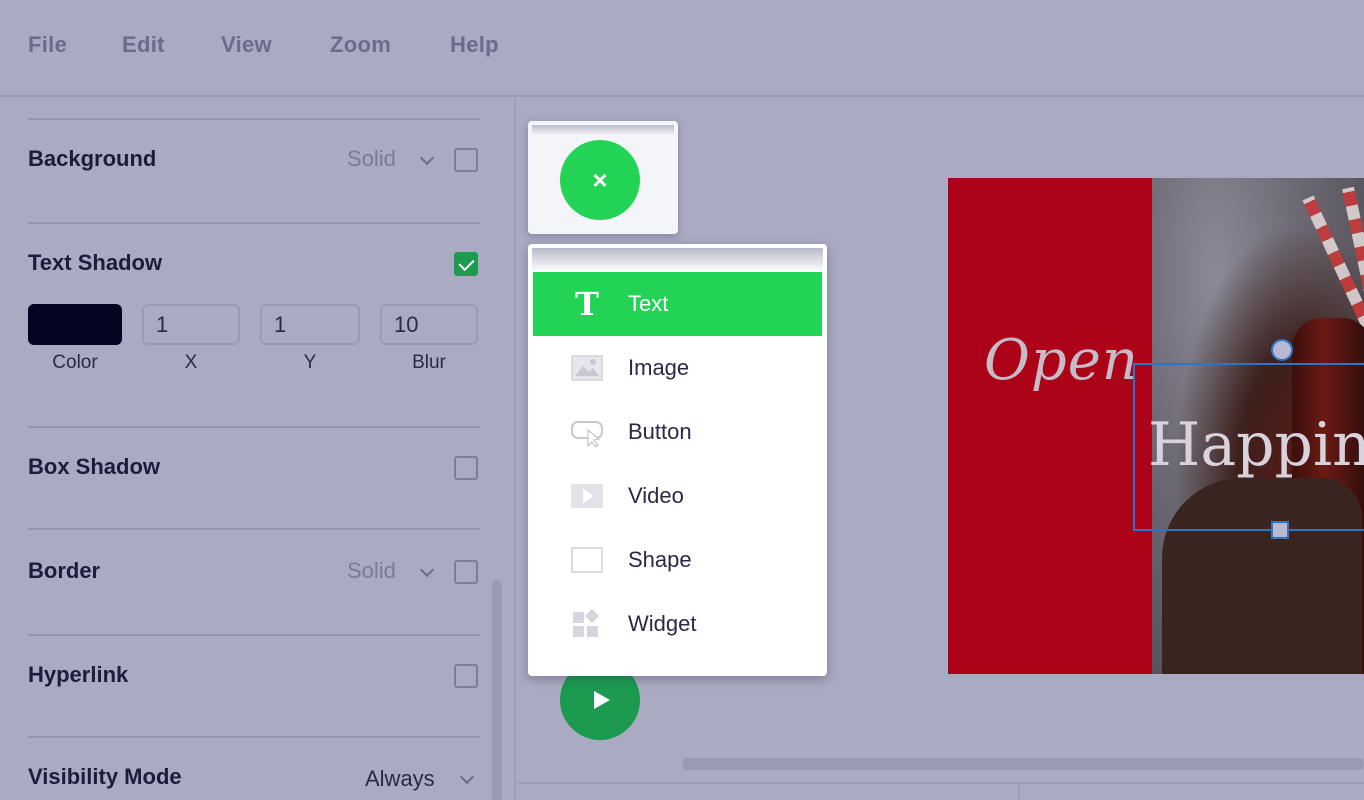 The width and height of the screenshot is (1364, 800). I want to click on border-checkbox, so click(466, 572).